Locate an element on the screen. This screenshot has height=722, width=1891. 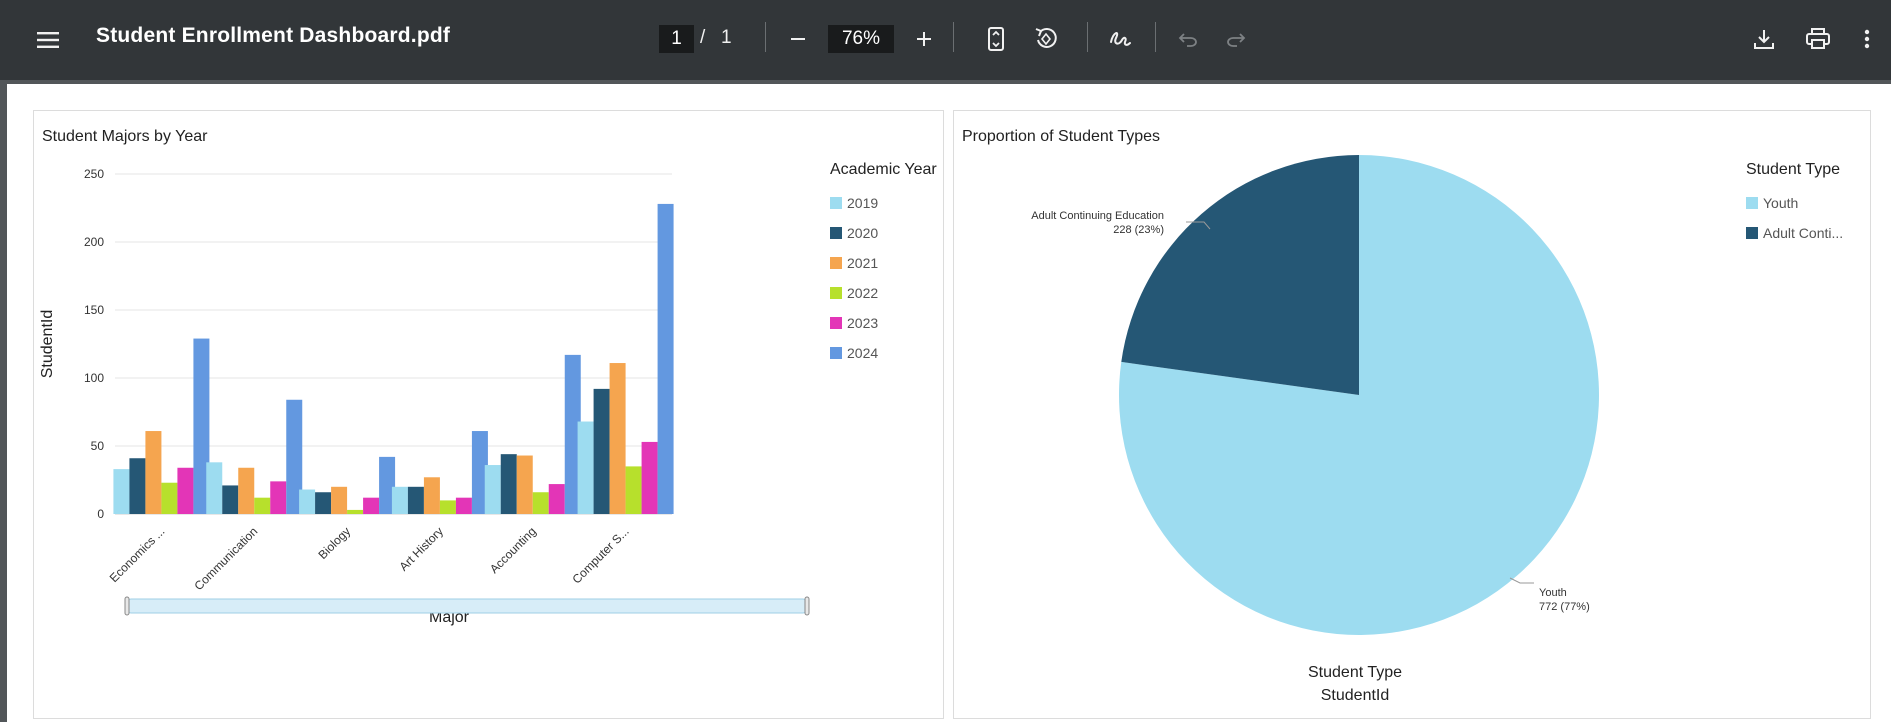
zoom-in-icon is located at coordinates (924, 39).